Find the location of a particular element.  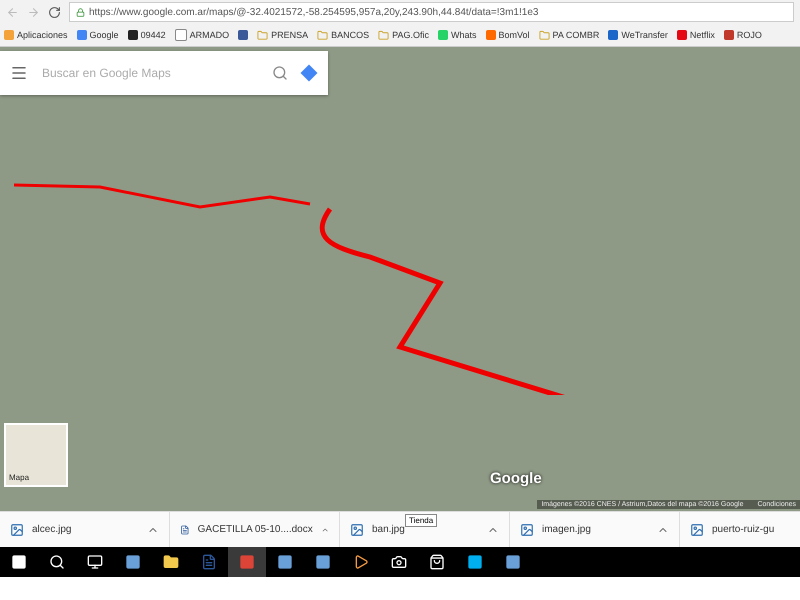

bookmark: ROJO is located at coordinates (743, 35).